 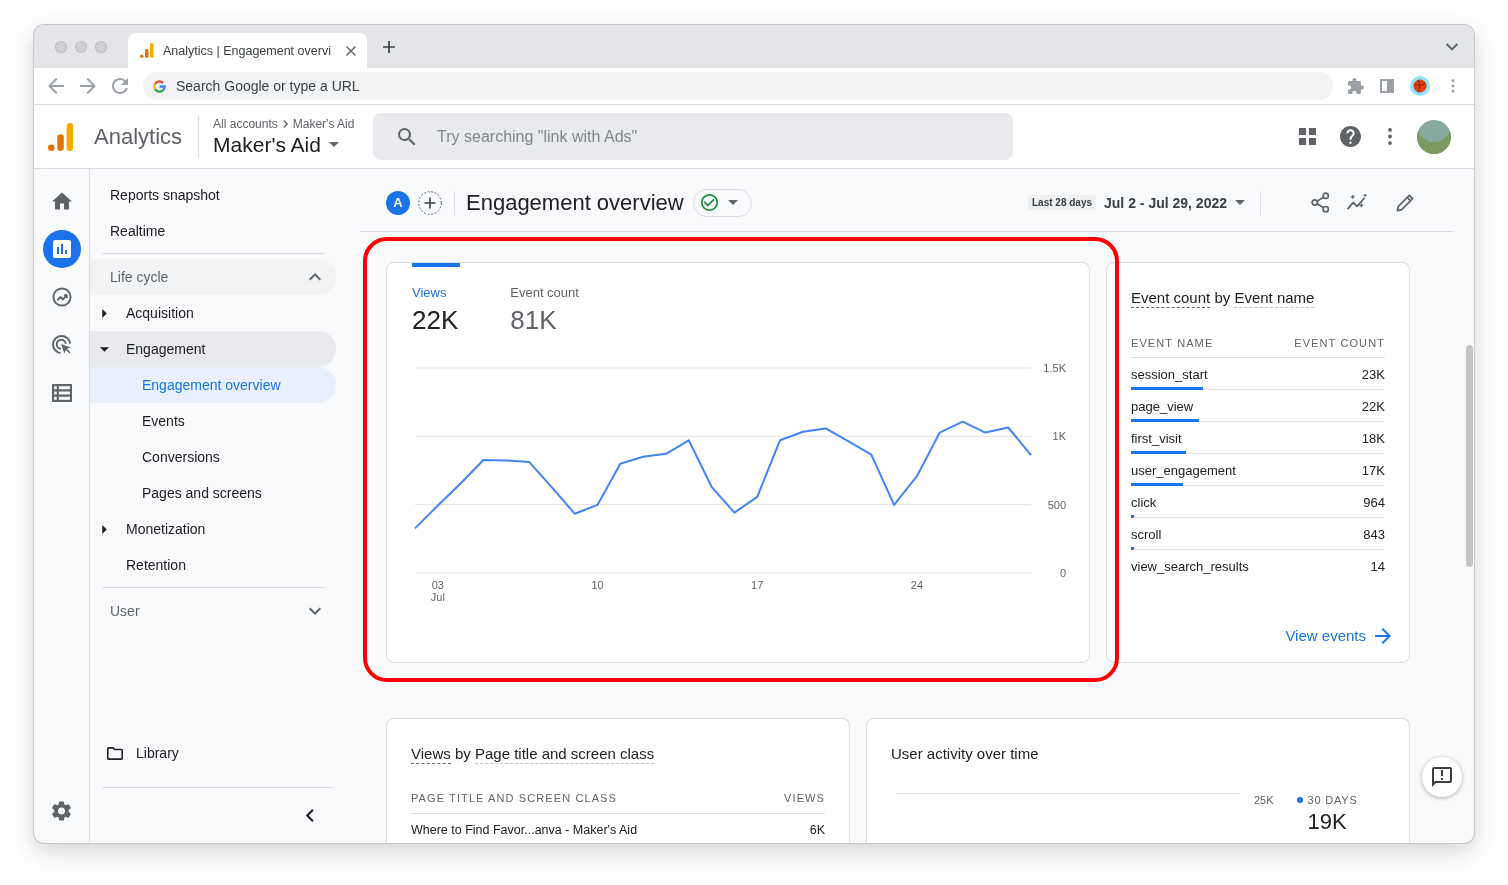 I want to click on add-comparison-icon, so click(x=430, y=202).